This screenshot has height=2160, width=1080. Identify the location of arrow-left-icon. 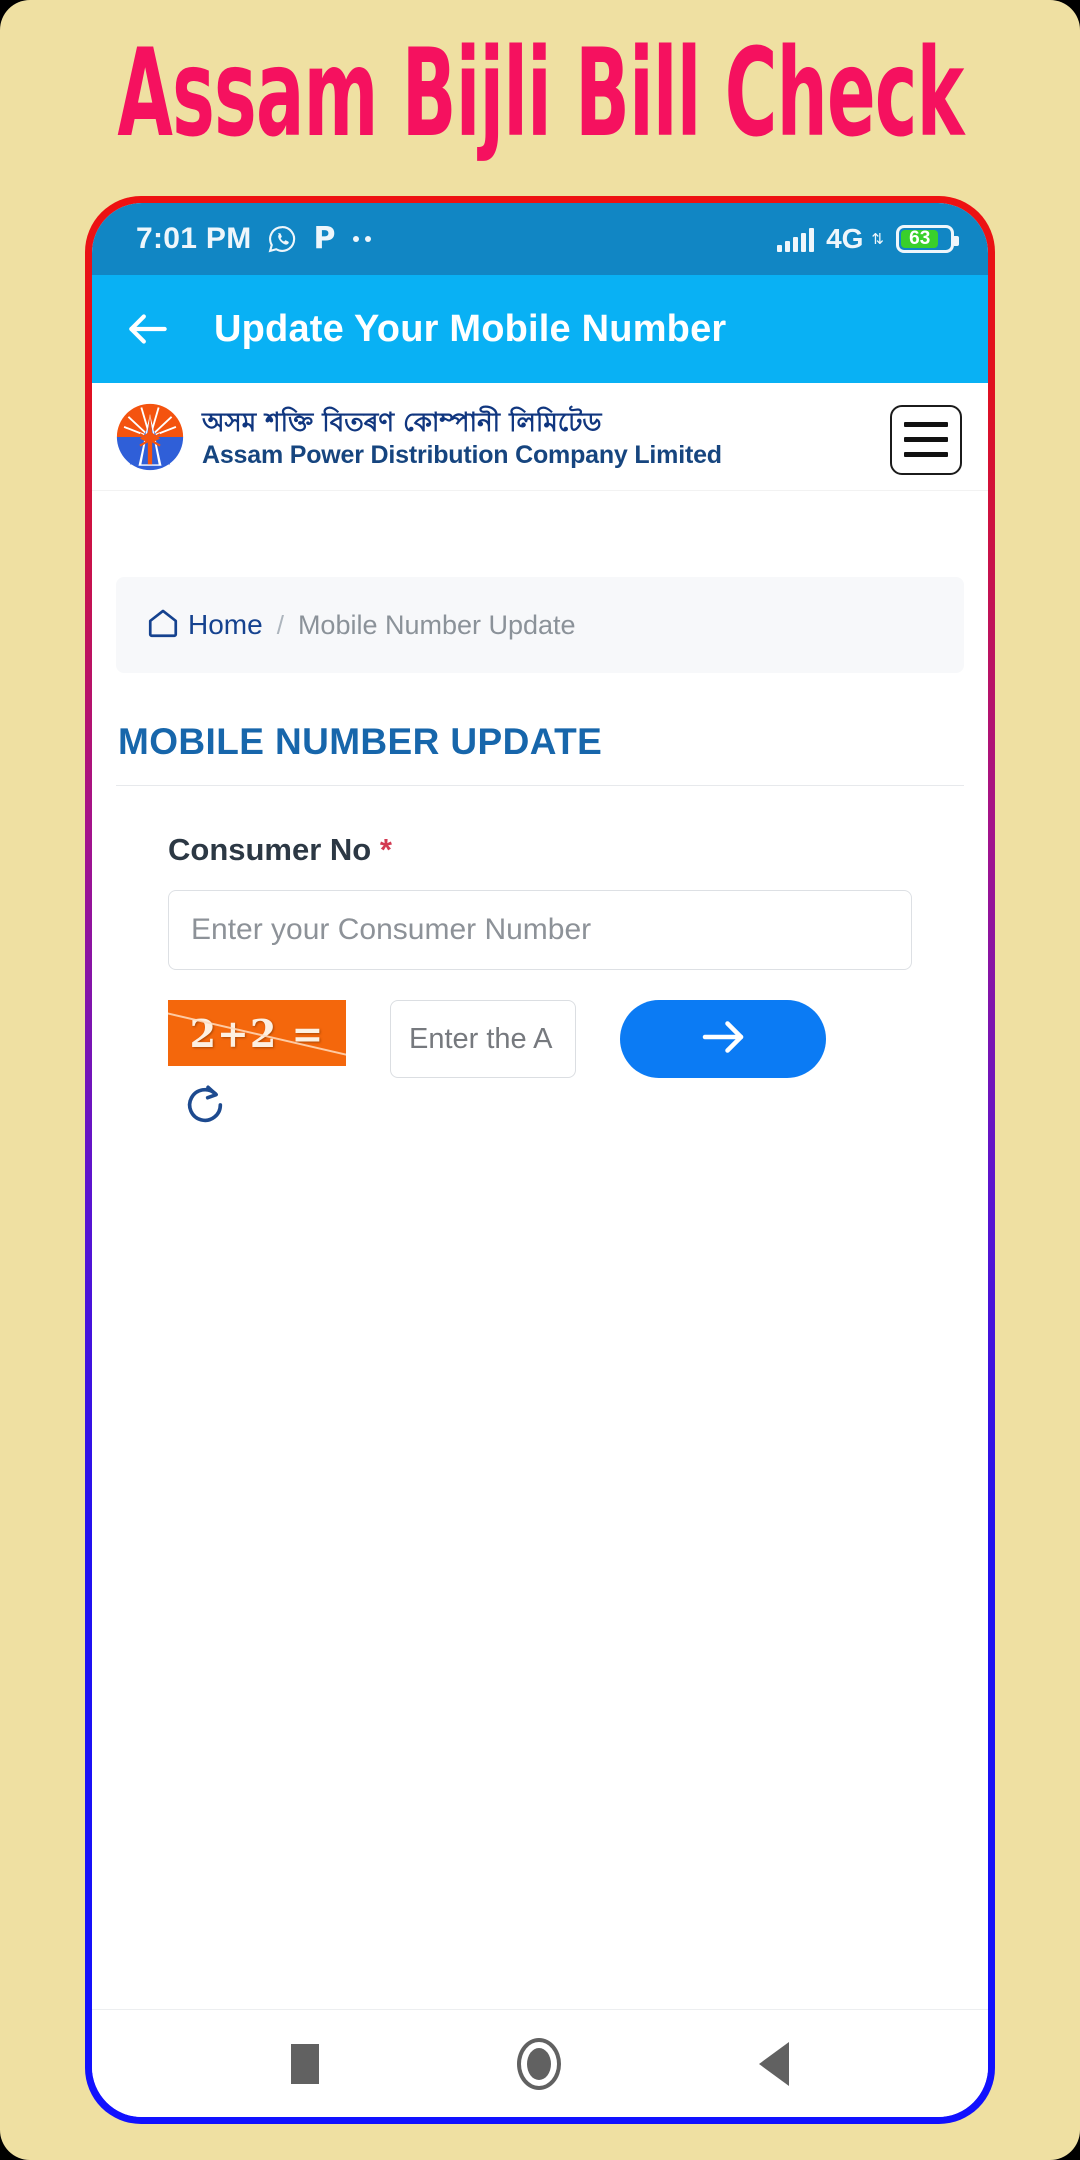
(148, 329).